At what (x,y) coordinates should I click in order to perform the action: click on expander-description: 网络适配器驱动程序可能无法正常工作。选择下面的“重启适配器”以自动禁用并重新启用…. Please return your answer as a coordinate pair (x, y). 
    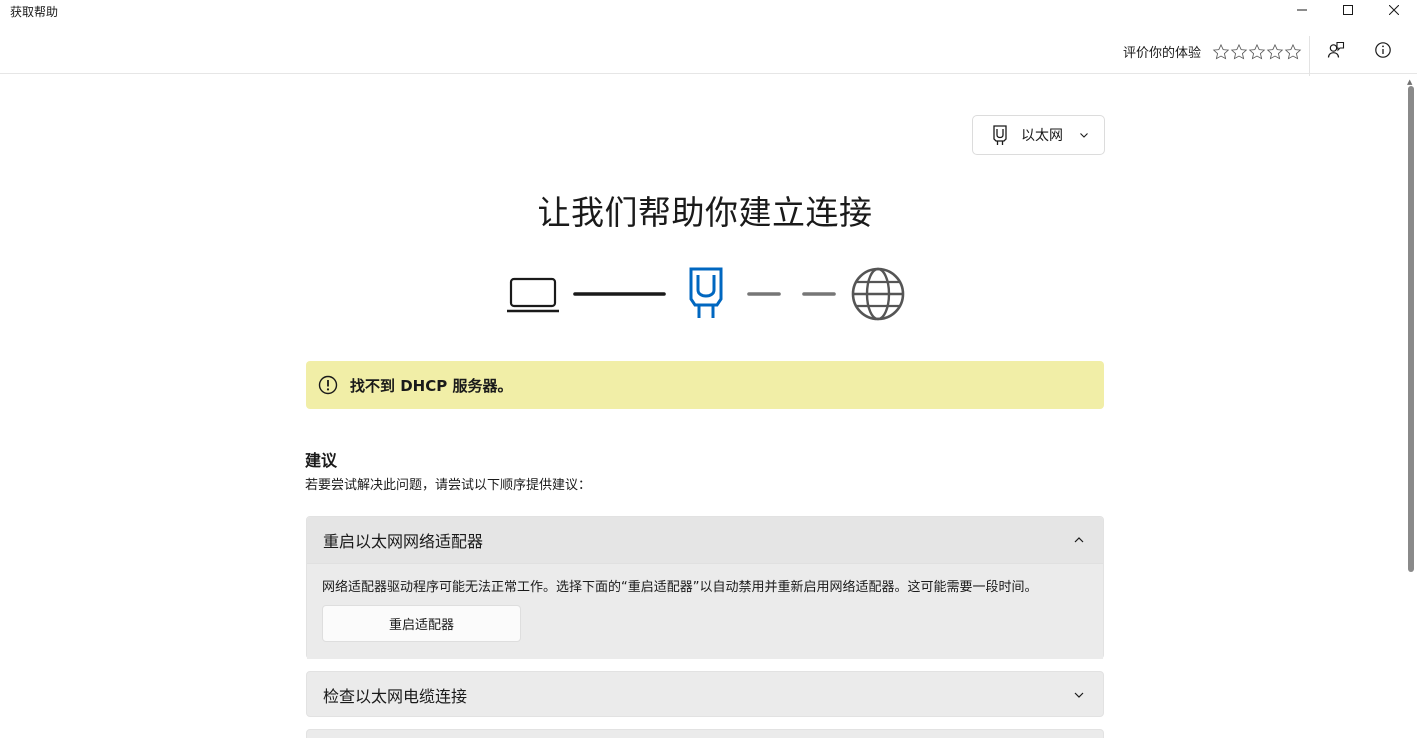
    Looking at the image, I should click on (680, 587).